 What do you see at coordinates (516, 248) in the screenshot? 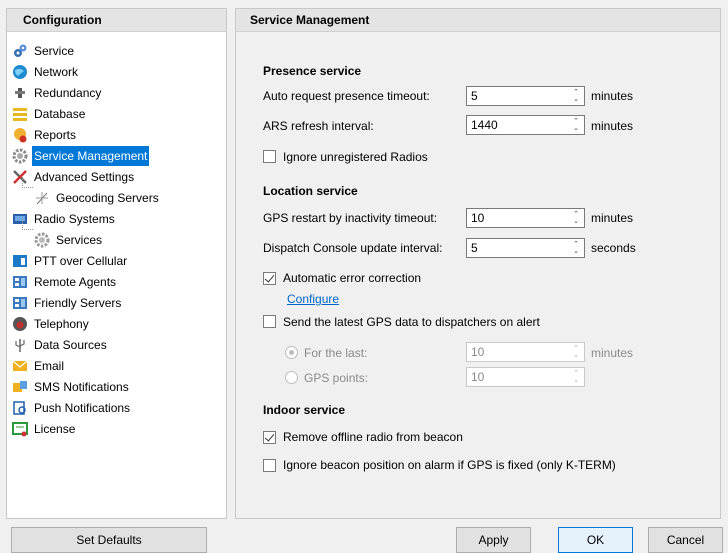
I see `dispatch-input` at bounding box center [516, 248].